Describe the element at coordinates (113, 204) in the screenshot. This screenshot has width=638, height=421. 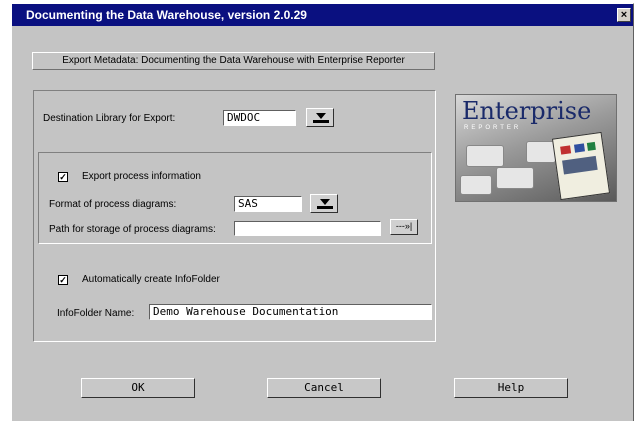
I see `format-diagrams-label: Format of process diagrams:` at that location.